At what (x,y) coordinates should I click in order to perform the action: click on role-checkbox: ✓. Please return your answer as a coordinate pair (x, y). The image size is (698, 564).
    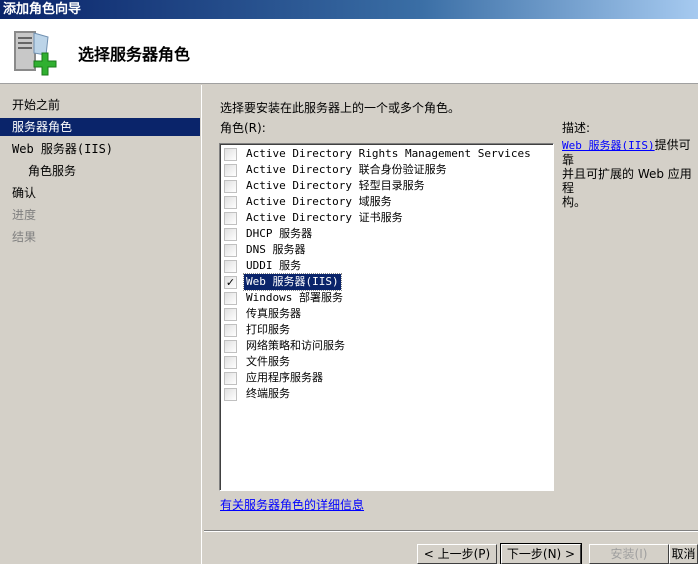
    Looking at the image, I should click on (230, 282).